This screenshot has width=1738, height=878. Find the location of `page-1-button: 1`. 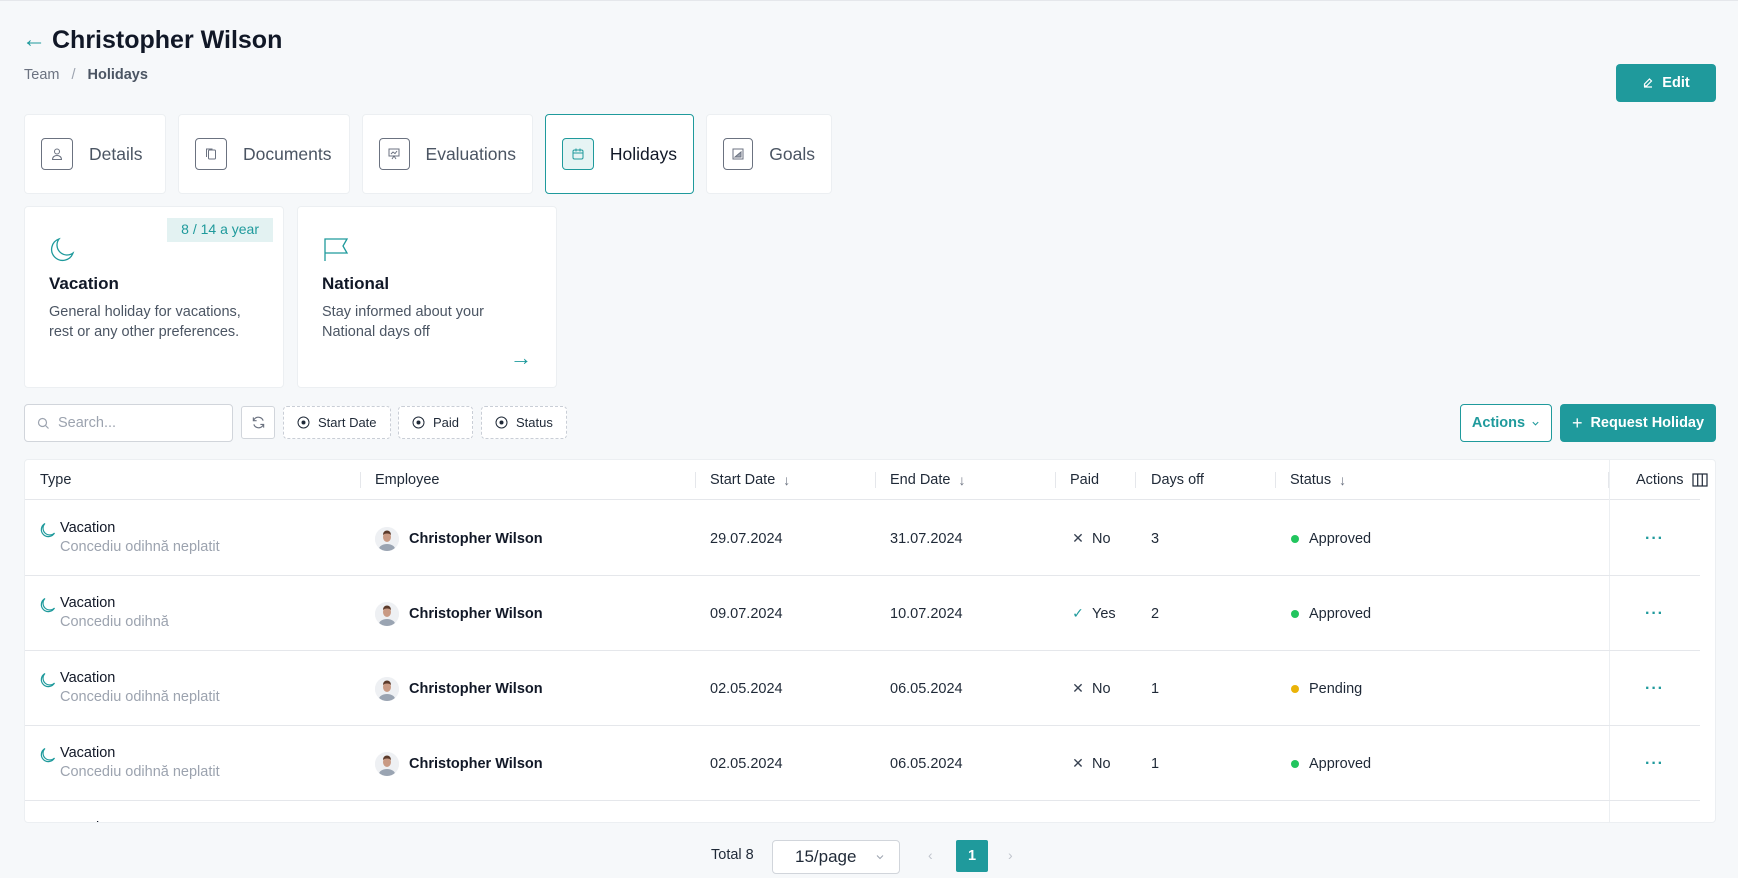

page-1-button: 1 is located at coordinates (972, 856).